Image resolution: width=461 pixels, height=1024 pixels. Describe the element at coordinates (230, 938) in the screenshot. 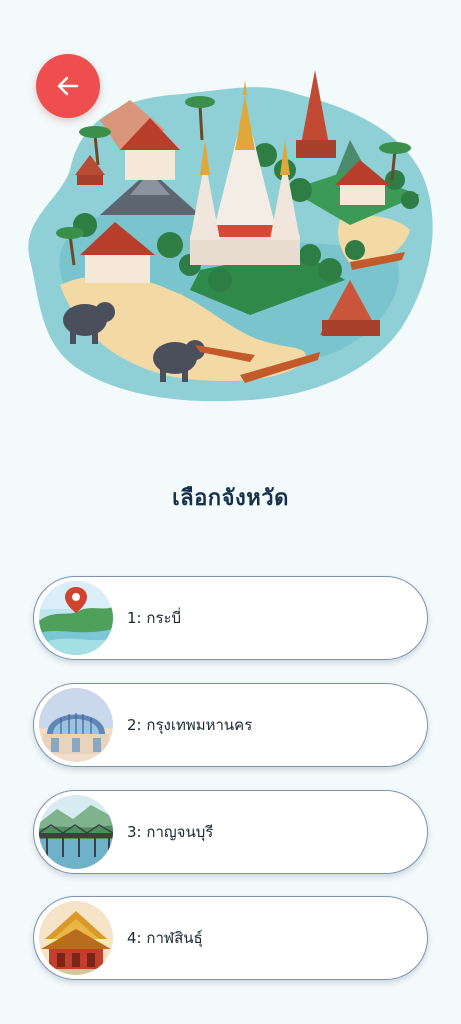

I see `province-item-kalasin: 4: กาฬสินธุ์` at that location.